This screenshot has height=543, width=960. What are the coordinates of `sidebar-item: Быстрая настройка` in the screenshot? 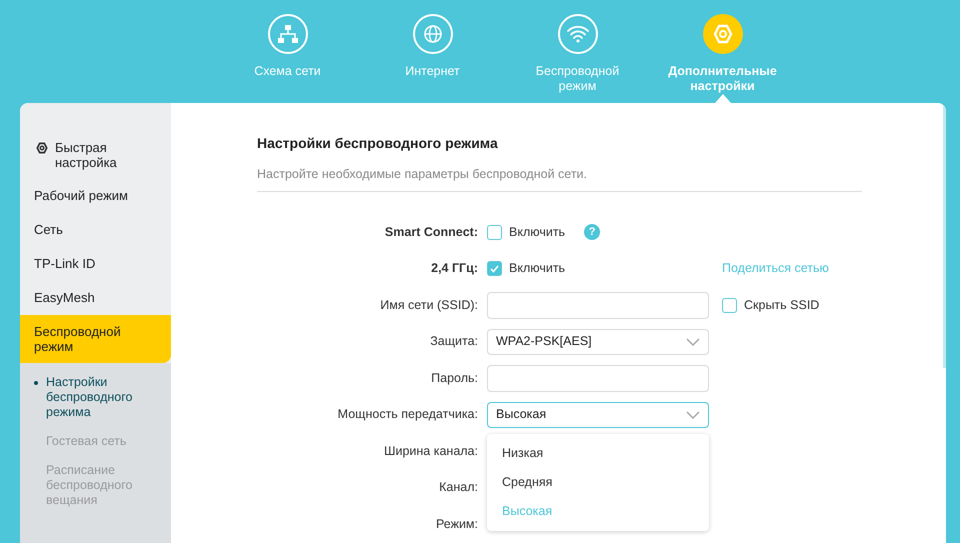 It's located at (95, 155).